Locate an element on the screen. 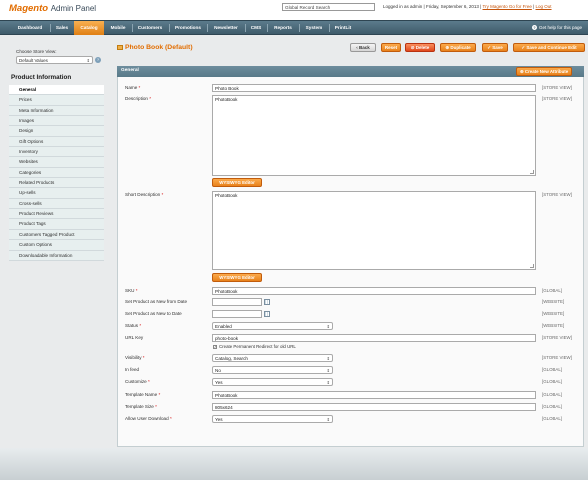 This screenshot has height=480, width=588. nav-reports: Reports is located at coordinates (283, 28).